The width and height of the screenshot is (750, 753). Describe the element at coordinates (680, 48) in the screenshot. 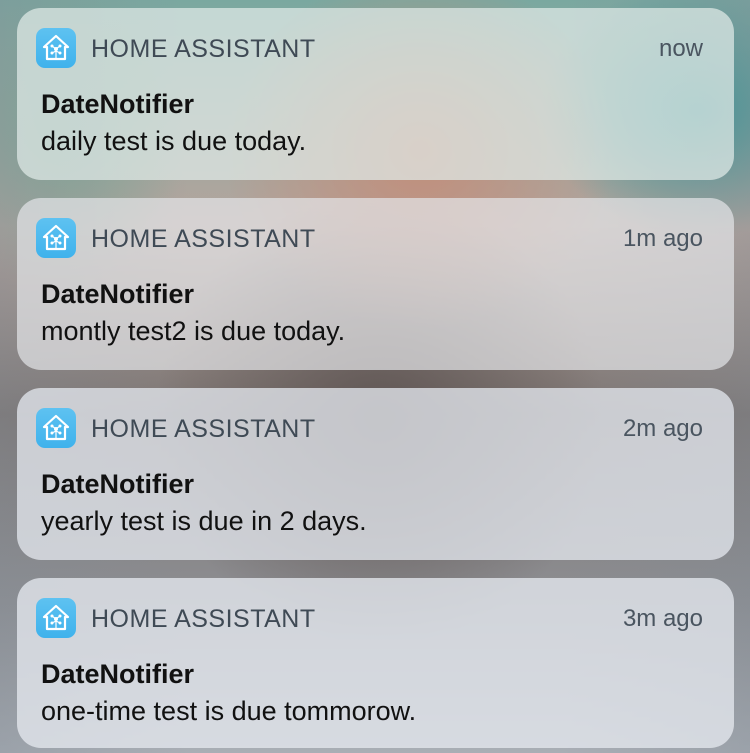

I see `notification-time: now` at that location.